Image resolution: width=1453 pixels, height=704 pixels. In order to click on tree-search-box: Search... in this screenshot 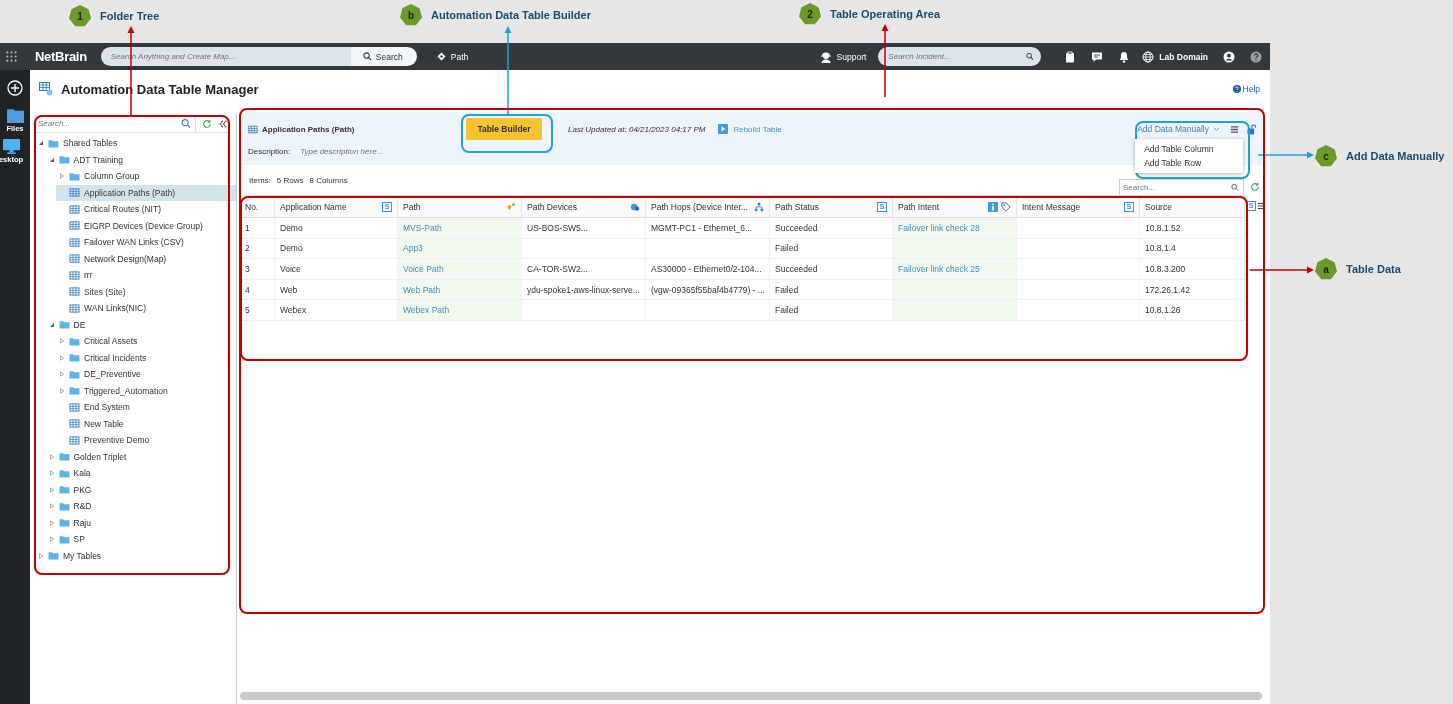, I will do `click(115, 123)`.